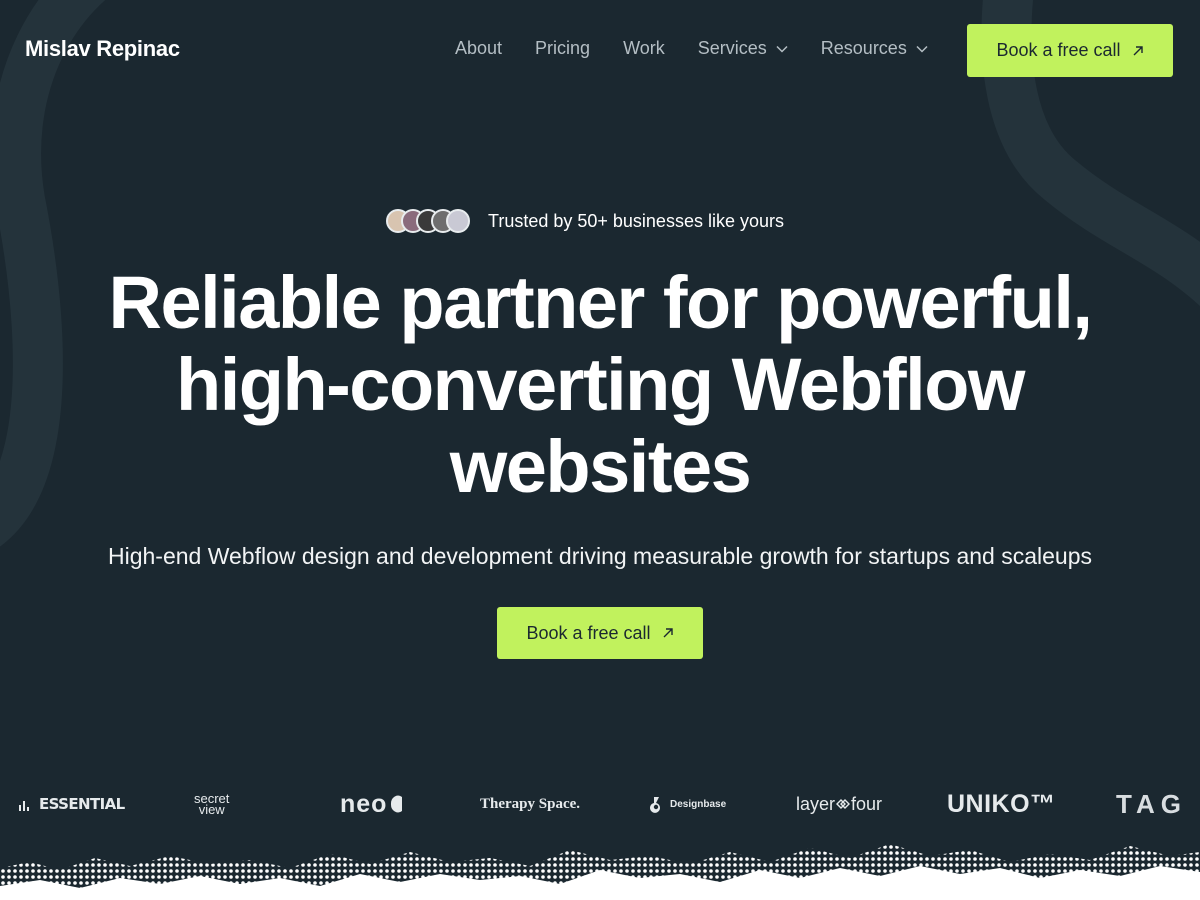 This screenshot has height=900, width=1200. I want to click on logo-four-text: four, so click(867, 803).